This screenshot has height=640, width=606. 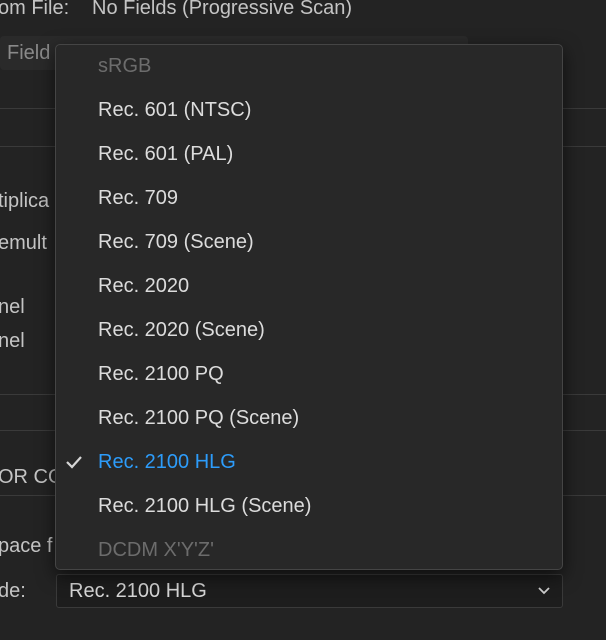 What do you see at coordinates (205, 506) in the screenshot?
I see `menu-item-label: Rec. 2100 HLG (Scene)` at bounding box center [205, 506].